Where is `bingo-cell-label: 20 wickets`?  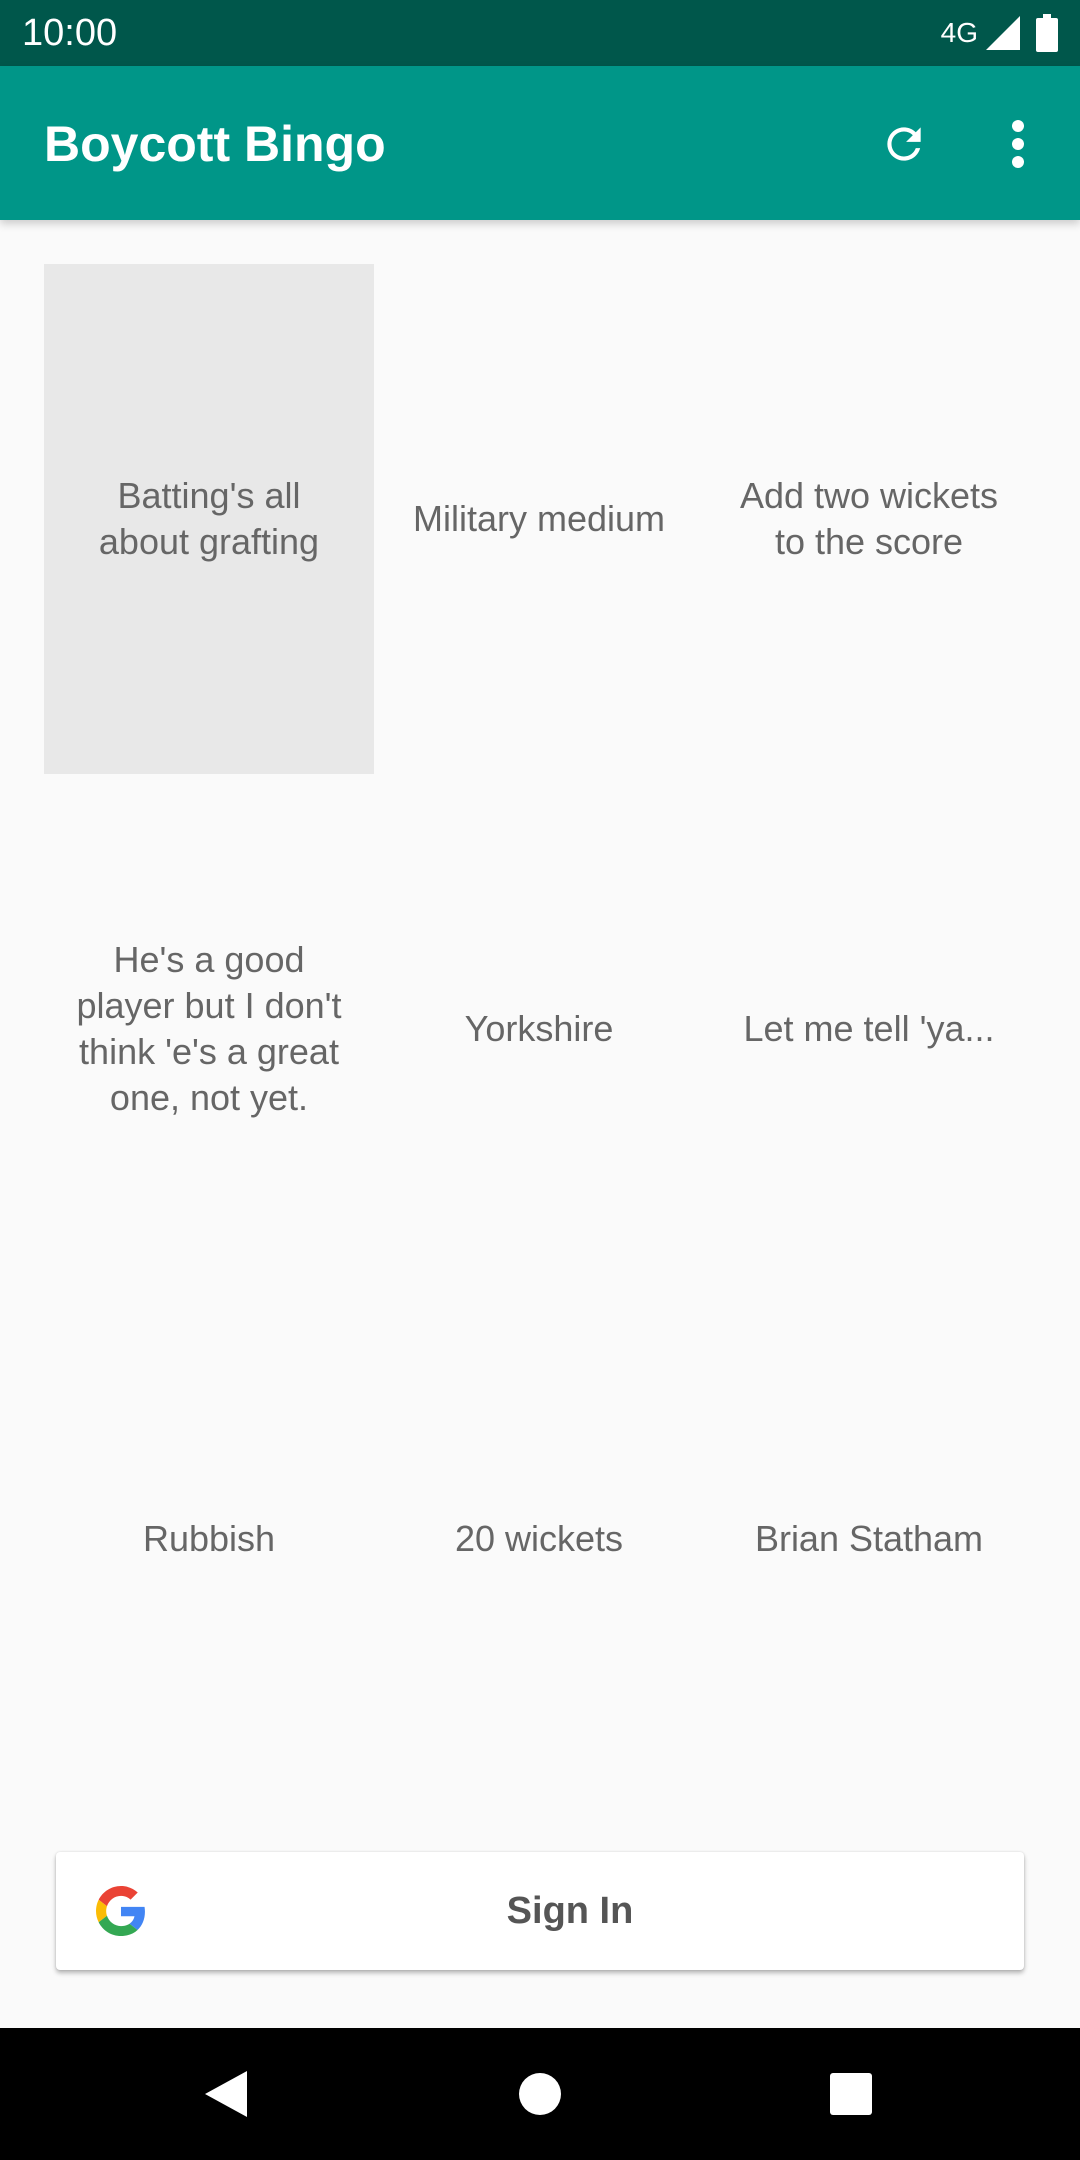
bingo-cell-label: 20 wickets is located at coordinates (539, 1538).